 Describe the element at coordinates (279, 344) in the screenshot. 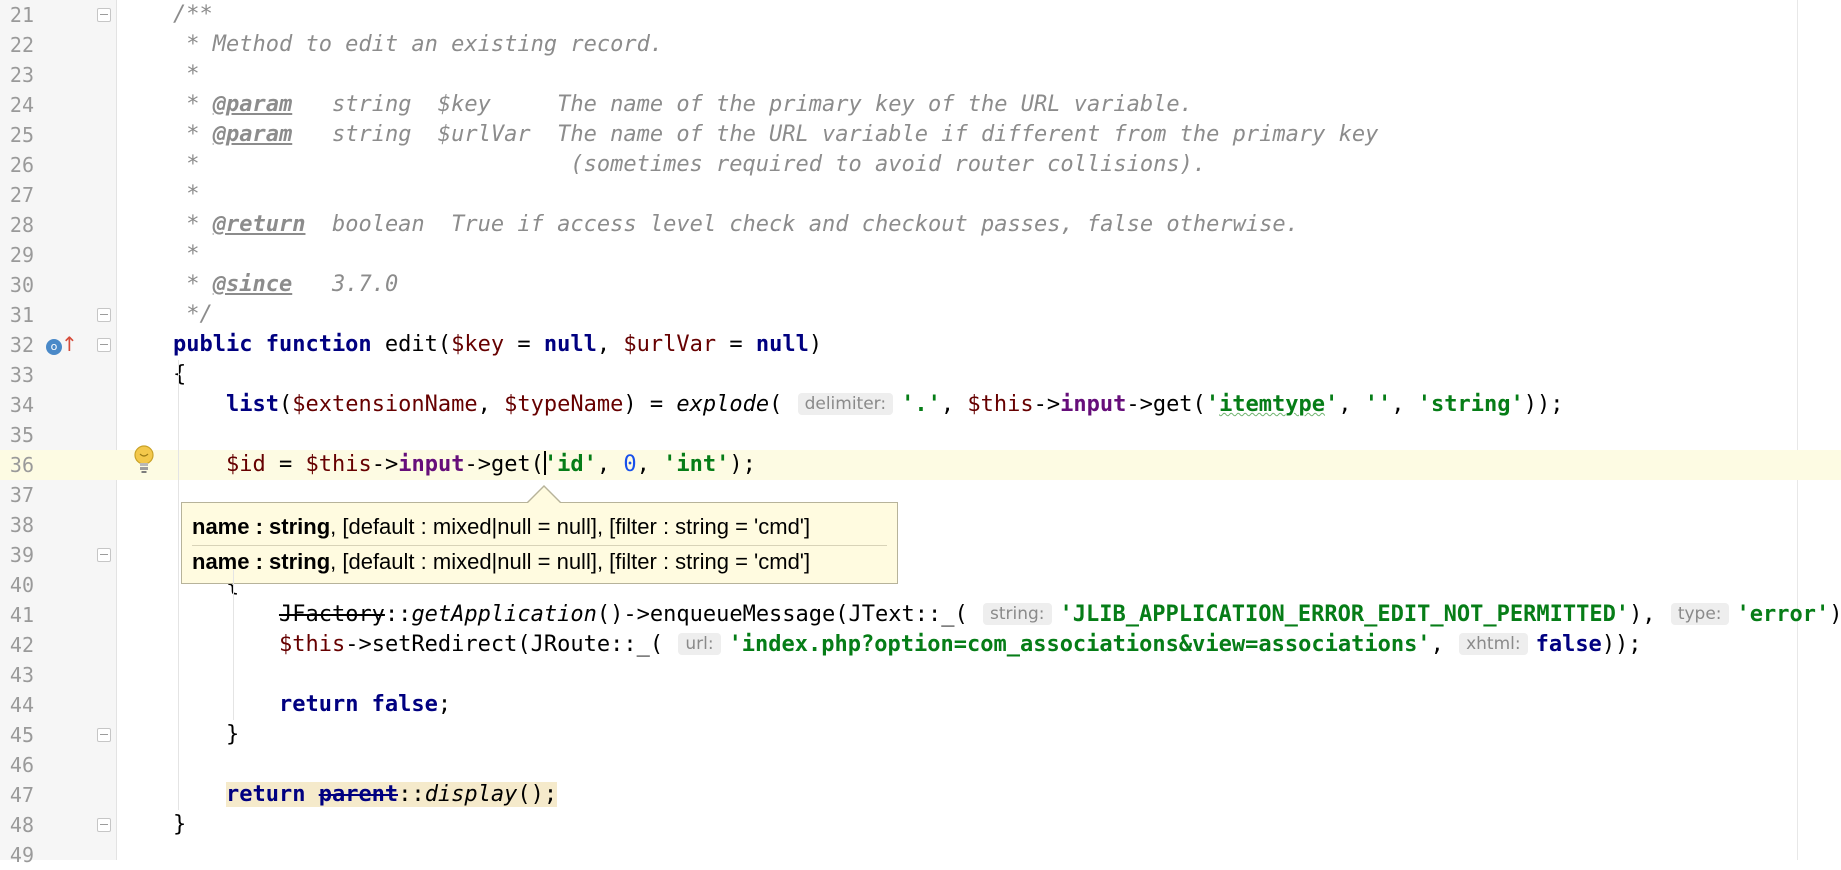

I see `code-token: public function` at that location.